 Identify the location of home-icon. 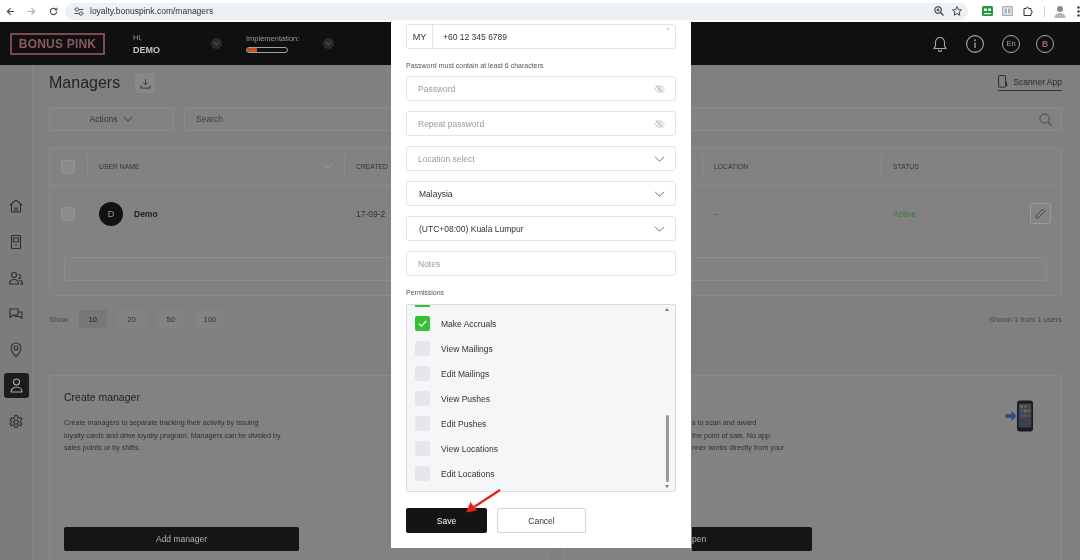
(16, 205).